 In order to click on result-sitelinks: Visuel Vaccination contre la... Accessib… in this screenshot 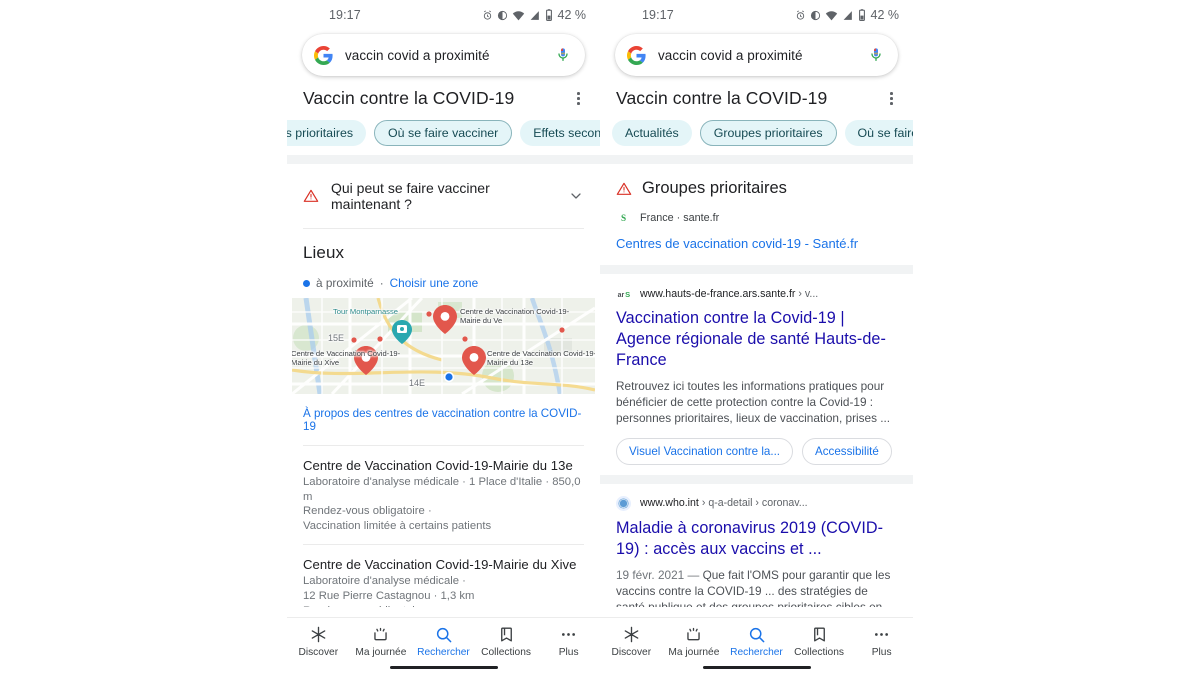, I will do `click(756, 451)`.